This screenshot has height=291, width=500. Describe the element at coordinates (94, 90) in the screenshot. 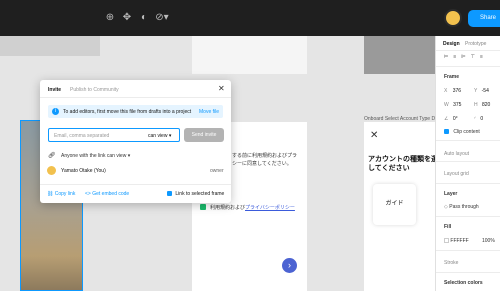

I see `tab-publish: Publish to Community` at that location.